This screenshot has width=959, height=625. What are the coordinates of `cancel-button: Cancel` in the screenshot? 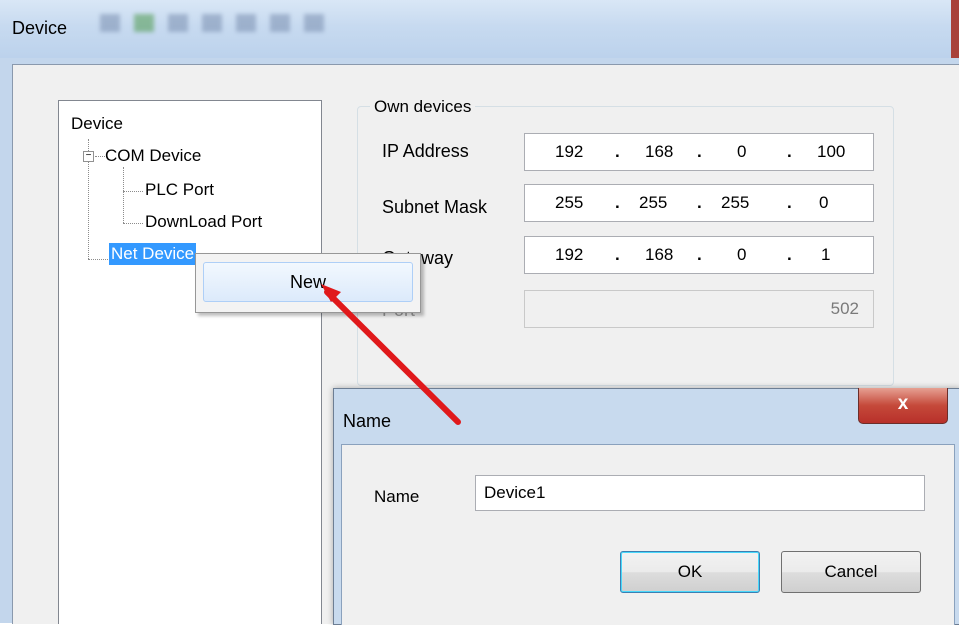 It's located at (851, 572).